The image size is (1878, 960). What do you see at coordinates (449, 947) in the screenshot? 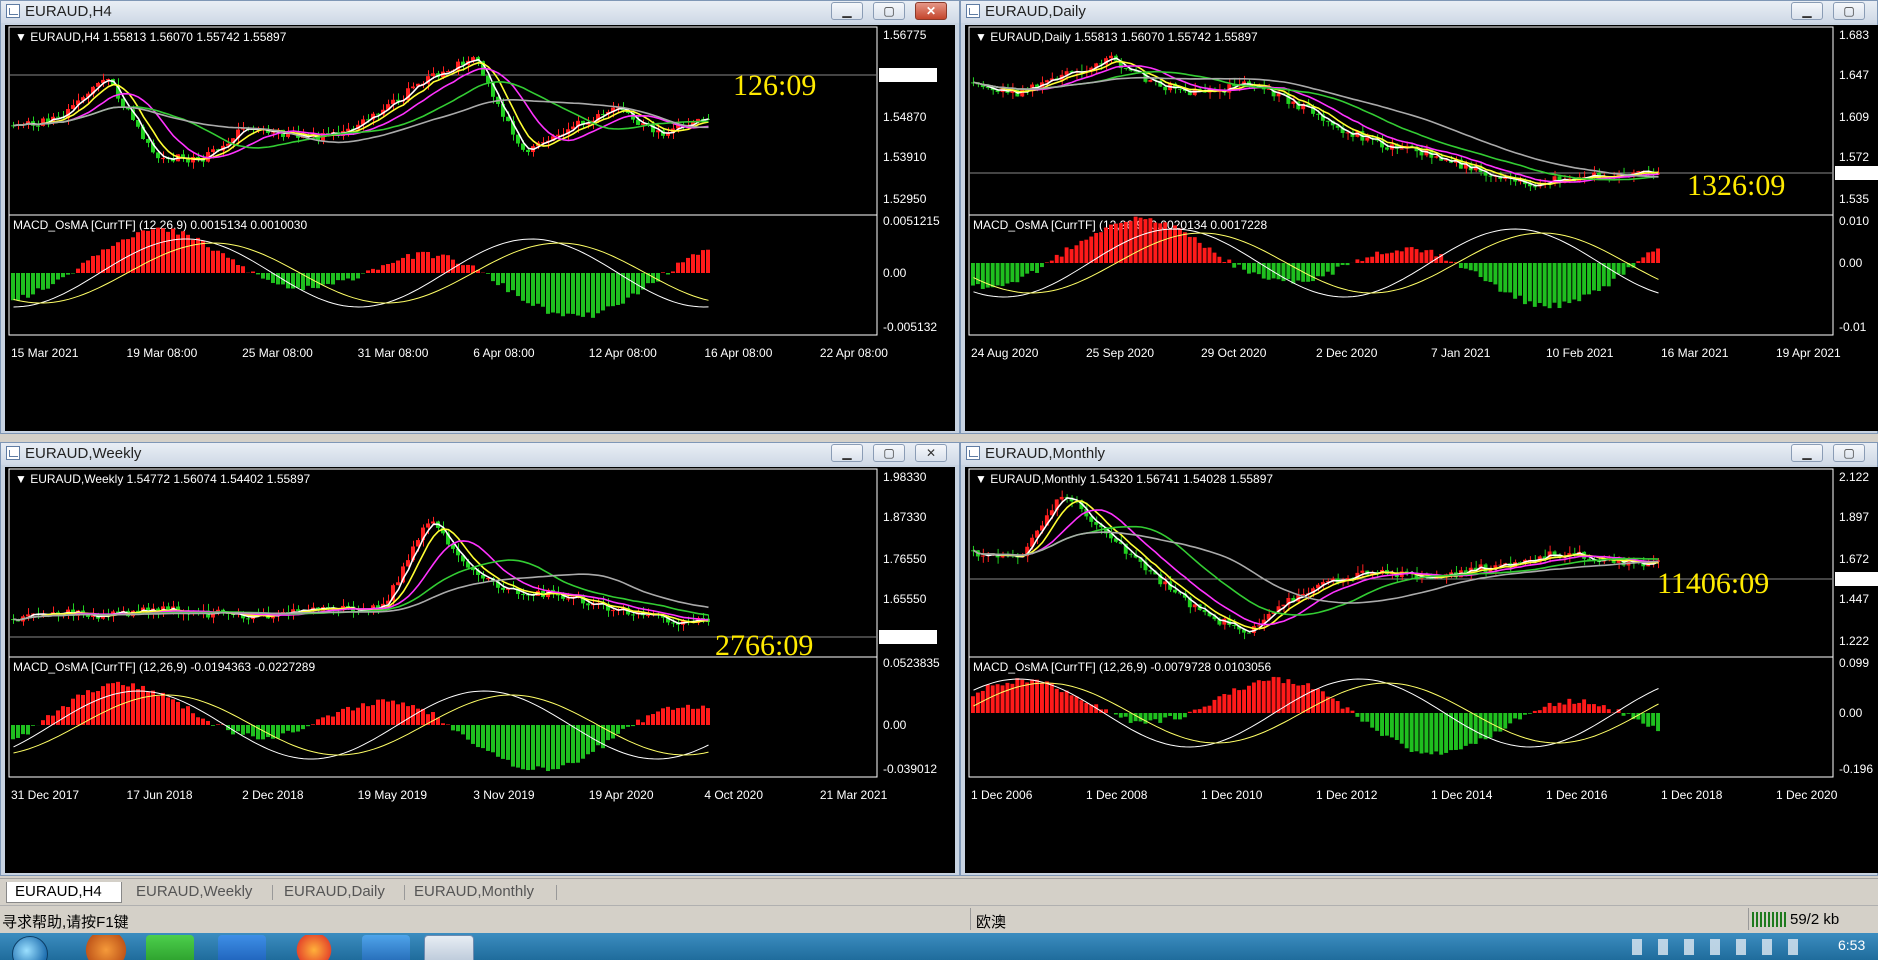
I see `metatrader-app-icon` at bounding box center [449, 947].